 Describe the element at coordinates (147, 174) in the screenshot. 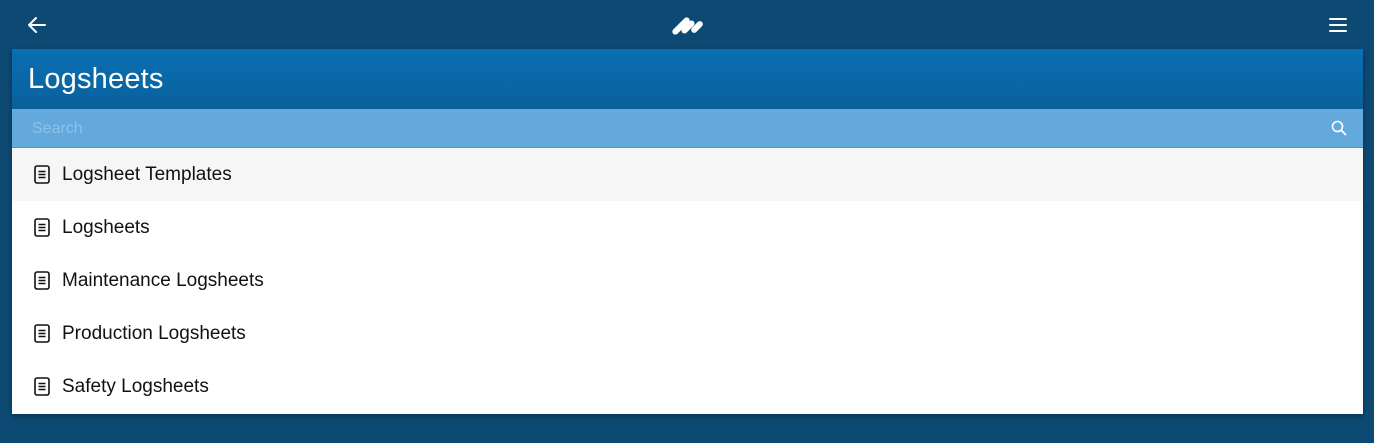

I see `list-item-label: Logsheet Templates` at that location.